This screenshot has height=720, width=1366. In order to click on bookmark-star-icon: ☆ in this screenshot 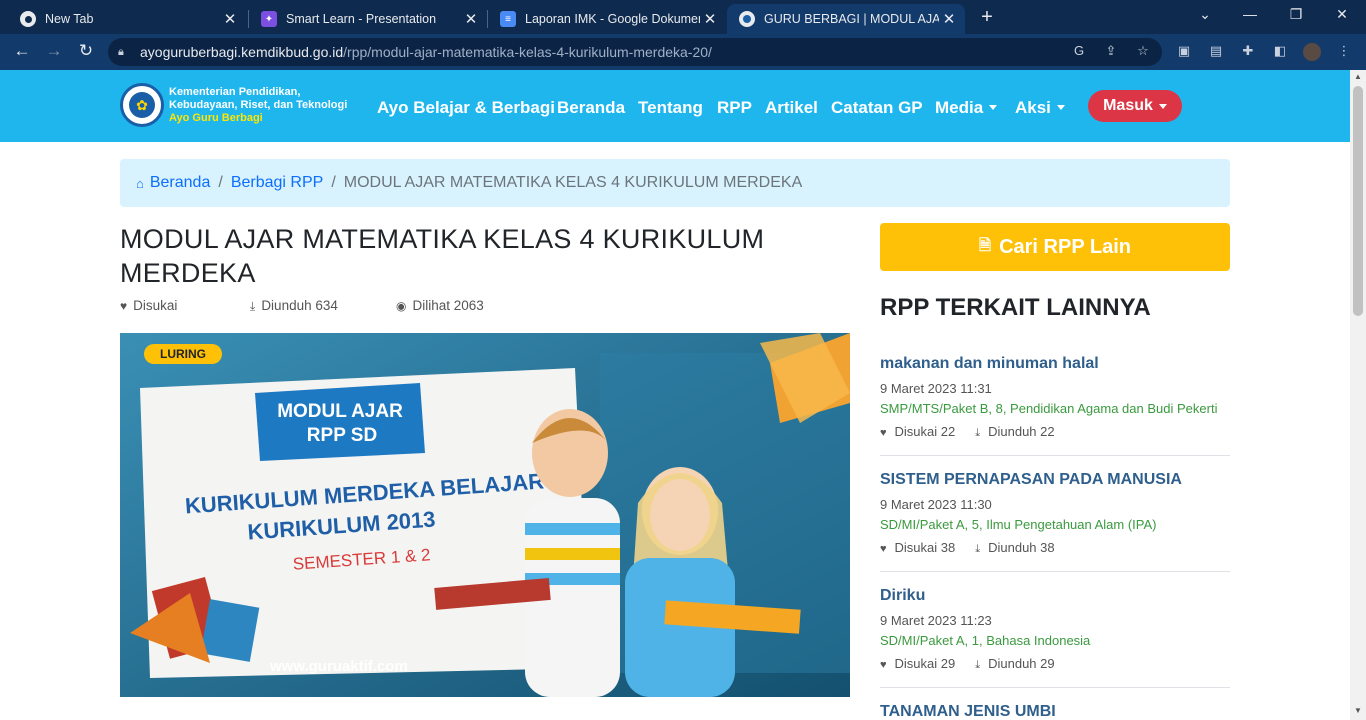, I will do `click(1143, 52)`.